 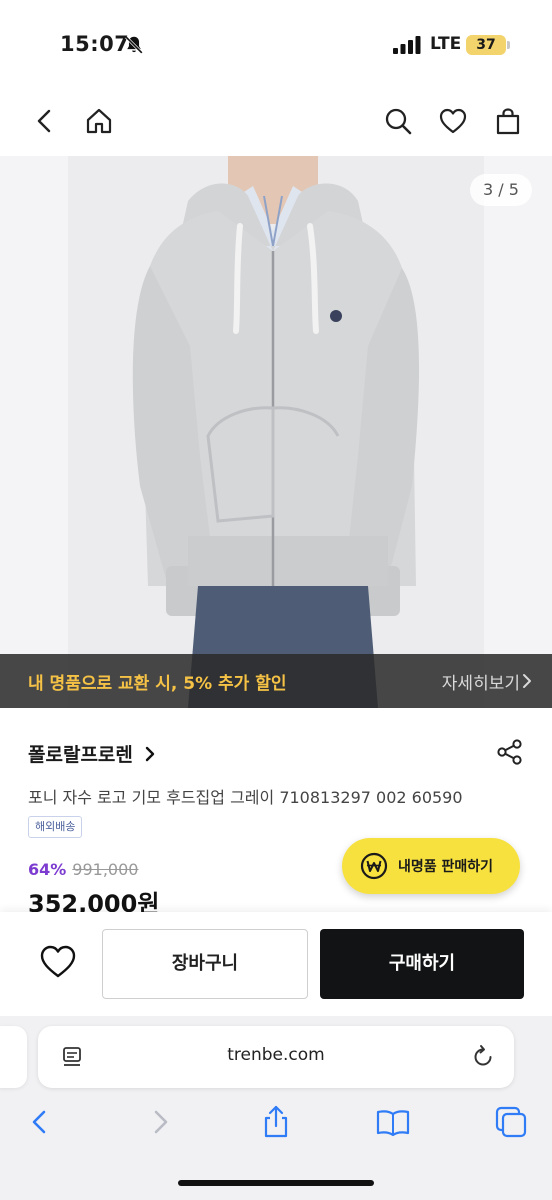 I want to click on search-button, so click(x=398, y=121).